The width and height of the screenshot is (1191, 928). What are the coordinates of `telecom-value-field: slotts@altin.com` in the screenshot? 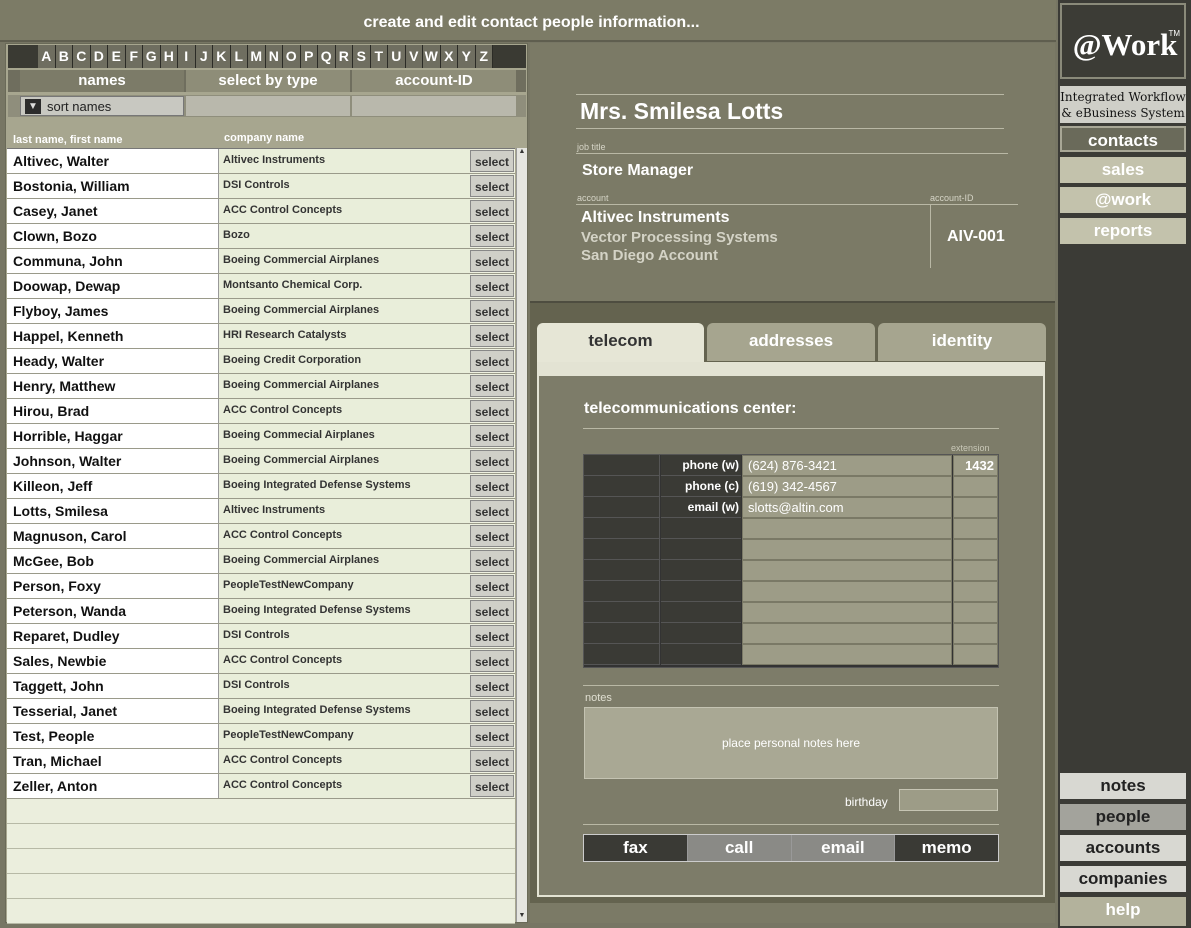 It's located at (847, 507).